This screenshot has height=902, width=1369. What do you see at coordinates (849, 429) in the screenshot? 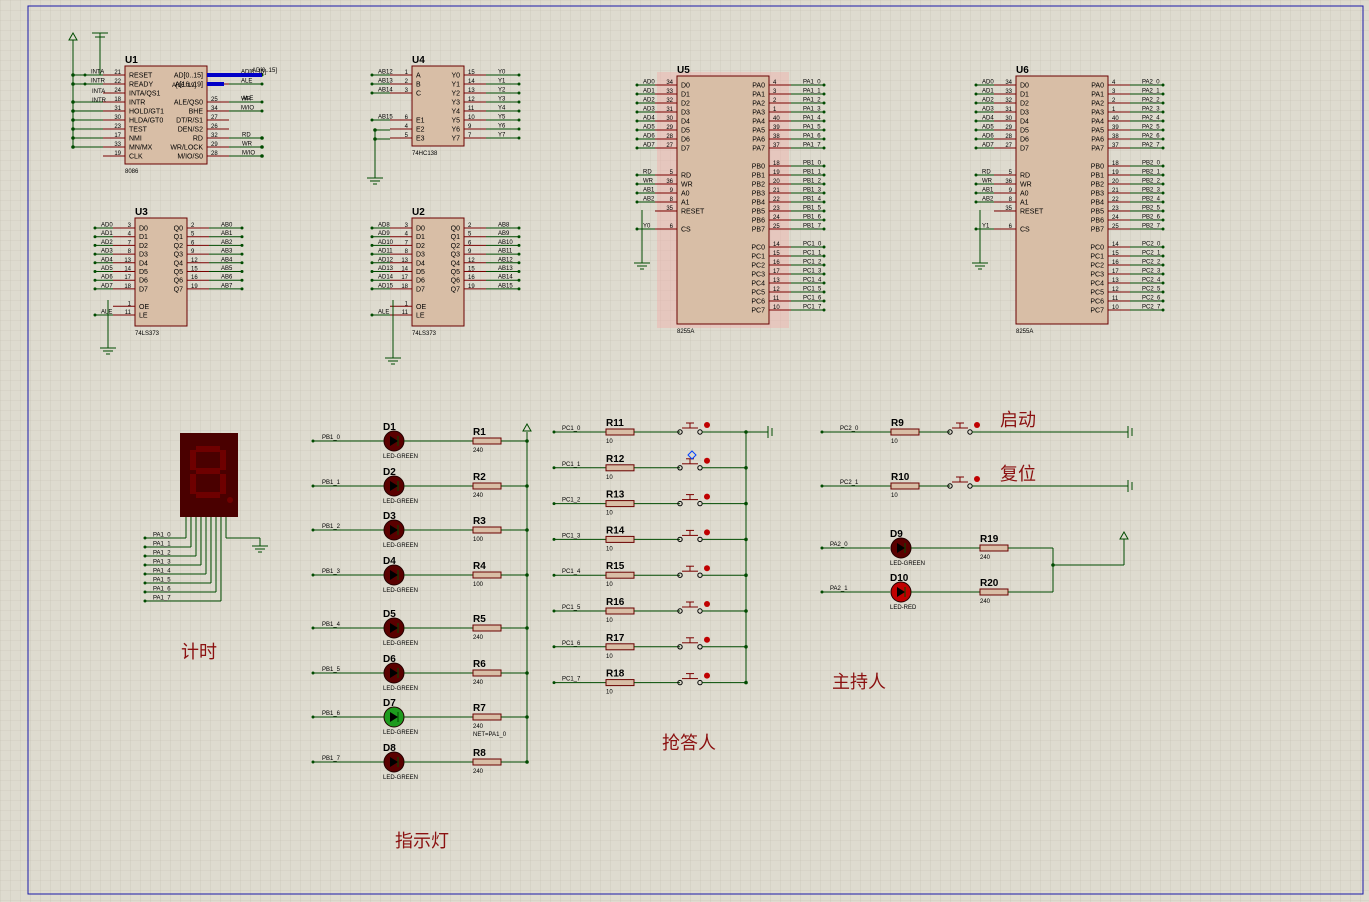
I see `host-net-label: PC2_0` at bounding box center [849, 429].